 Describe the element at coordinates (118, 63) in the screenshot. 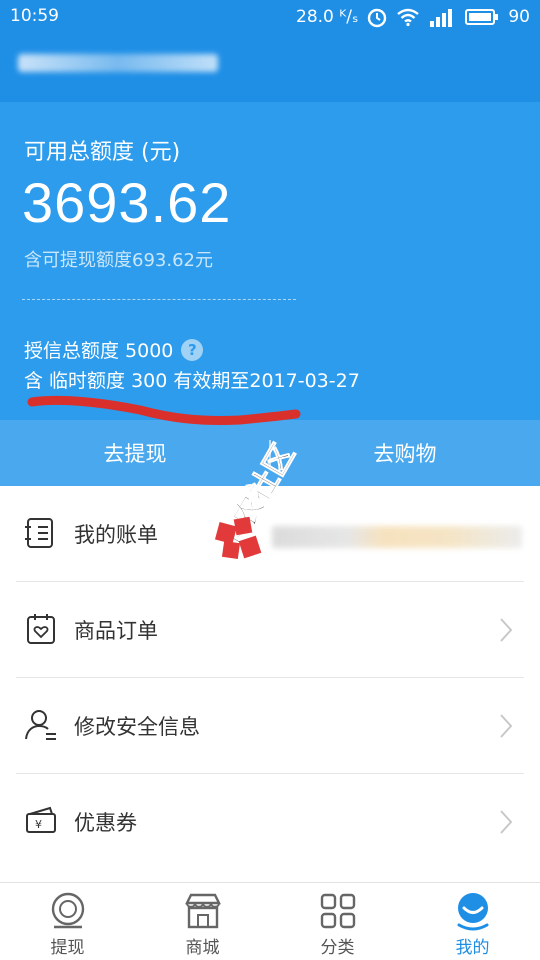

I see `redacted-title` at that location.